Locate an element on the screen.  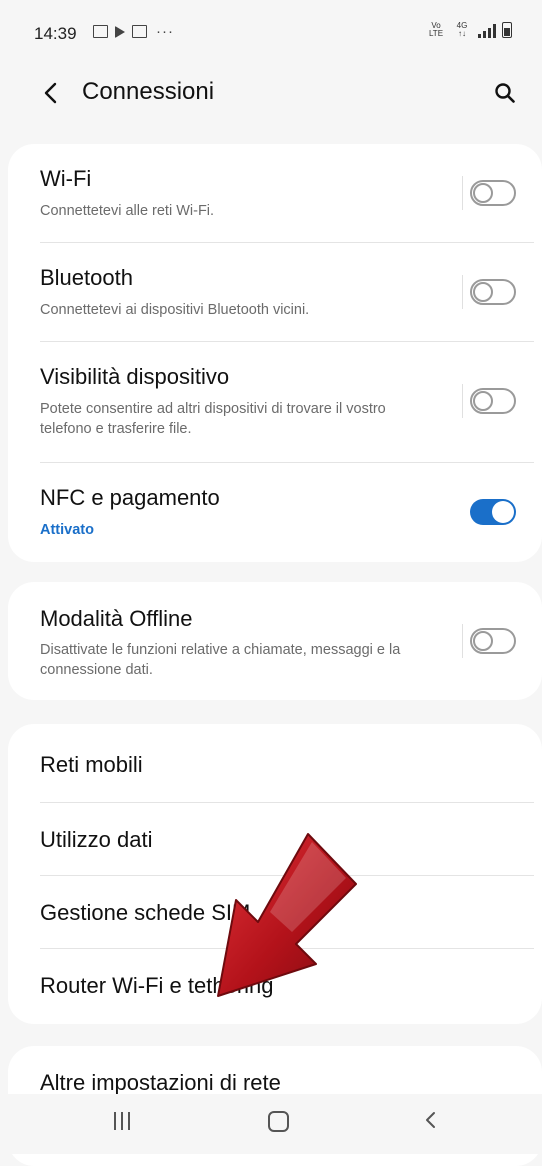
visibility-toggle is located at coordinates (493, 401).